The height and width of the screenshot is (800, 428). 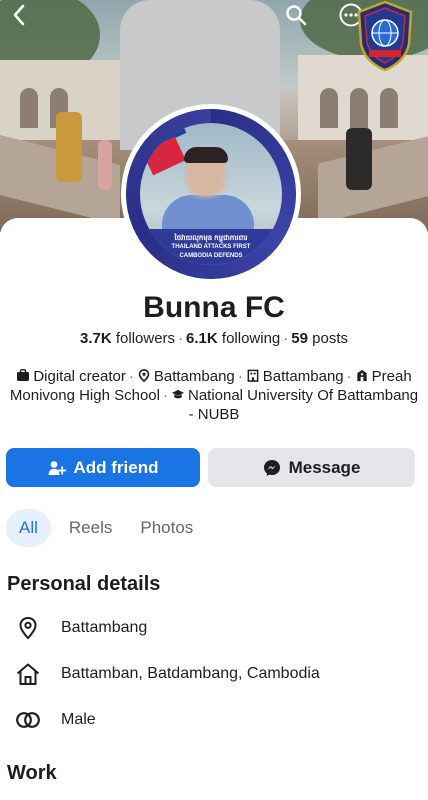 What do you see at coordinates (166, 528) in the screenshot?
I see `tab-photos: Photos` at bounding box center [166, 528].